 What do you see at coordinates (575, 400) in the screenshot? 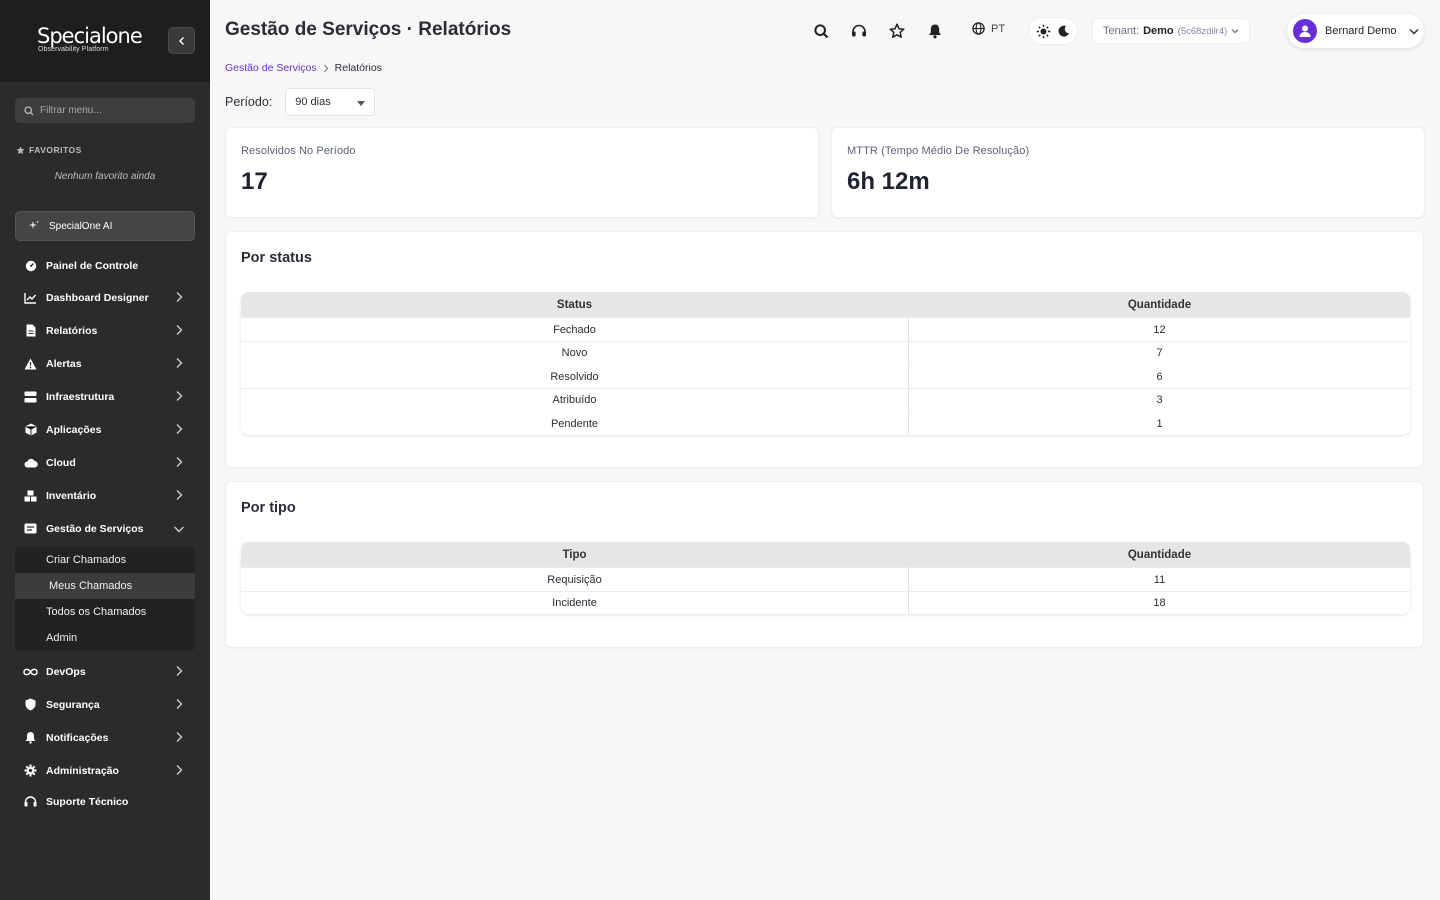
I see `cell-status: Atribuído` at bounding box center [575, 400].